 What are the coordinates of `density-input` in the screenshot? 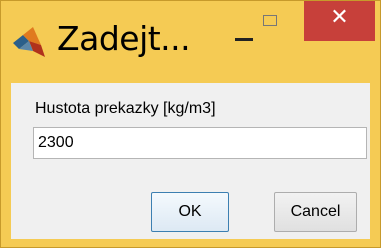 It's located at (200, 143).